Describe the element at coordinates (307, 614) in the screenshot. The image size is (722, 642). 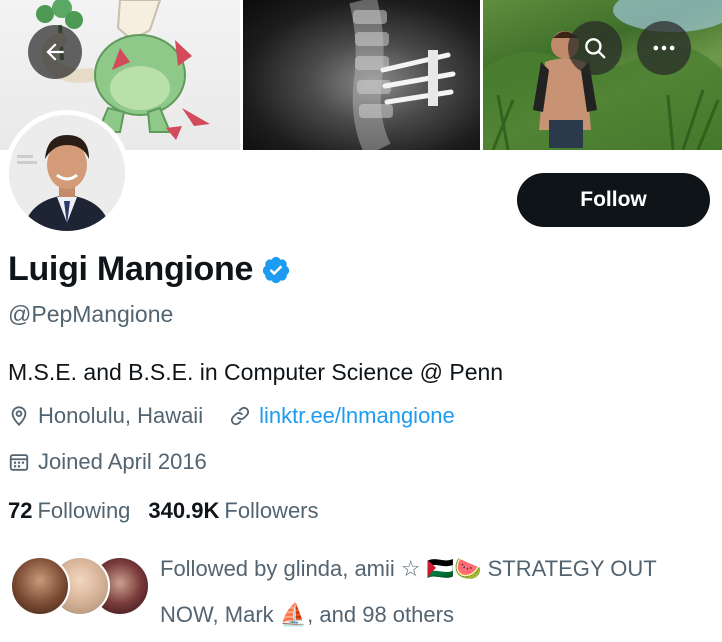
I see `followed-by-line-2: NOW, Mark ⛵, and 98 others` at that location.